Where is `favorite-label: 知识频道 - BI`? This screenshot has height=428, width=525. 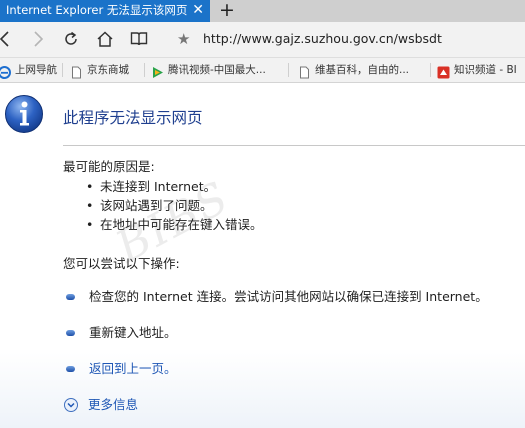
favorite-label: 知识频道 - BI is located at coordinates (485, 70).